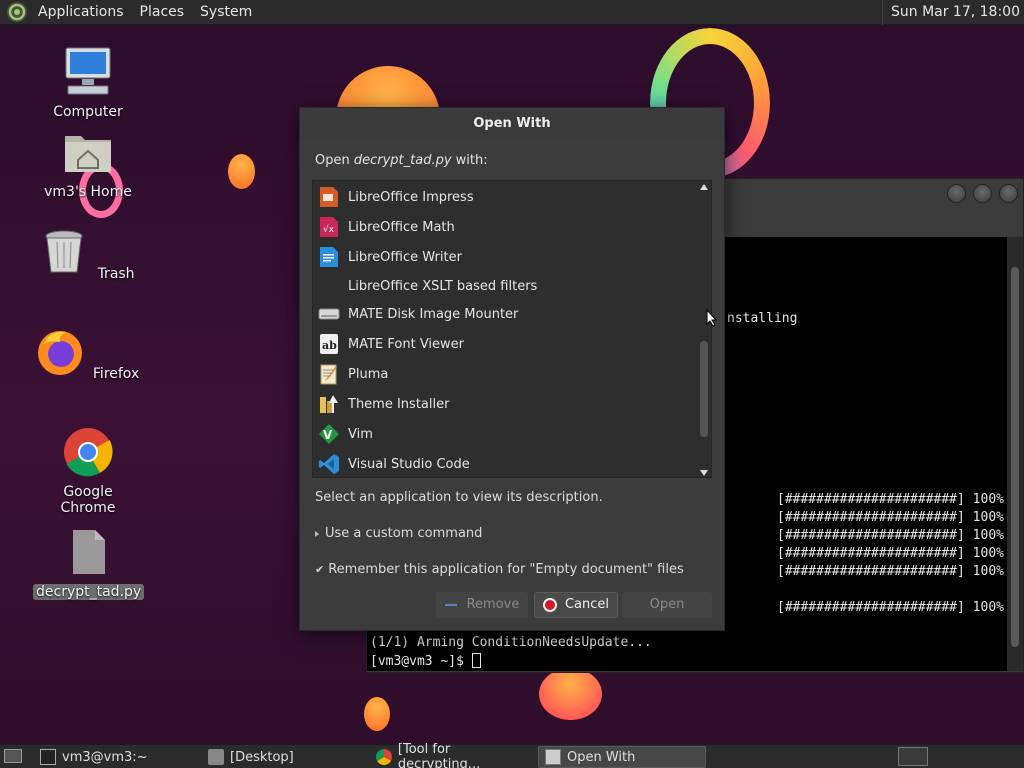  Describe the element at coordinates (329, 404) in the screenshot. I see `theme-installer-icon` at that location.